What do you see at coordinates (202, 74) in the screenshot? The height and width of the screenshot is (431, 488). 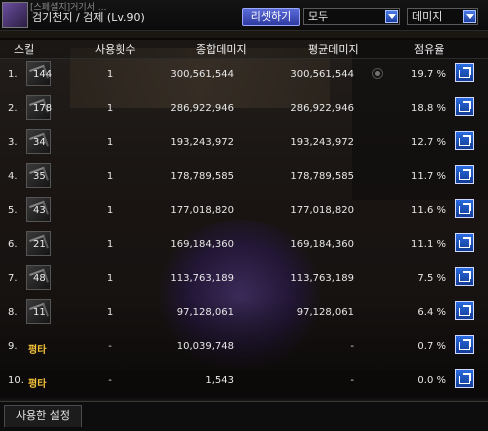 I see `total-damage: 300,561,544` at bounding box center [202, 74].